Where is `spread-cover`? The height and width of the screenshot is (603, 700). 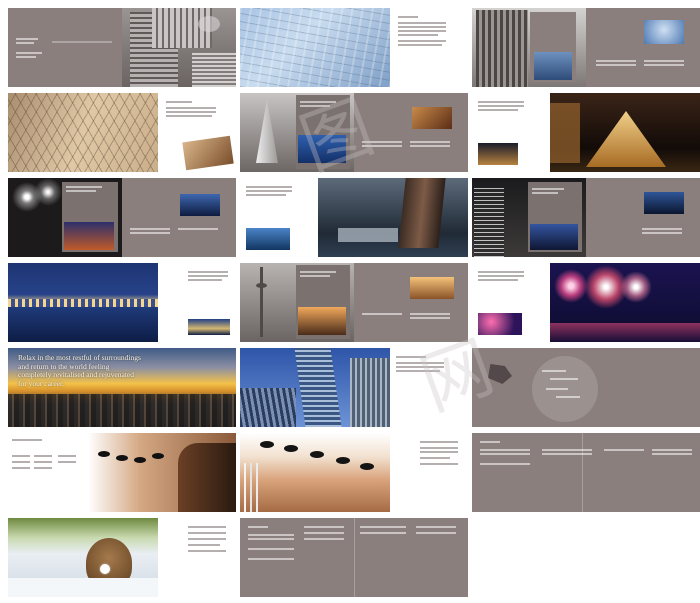
spread-cover is located at coordinates (122, 47).